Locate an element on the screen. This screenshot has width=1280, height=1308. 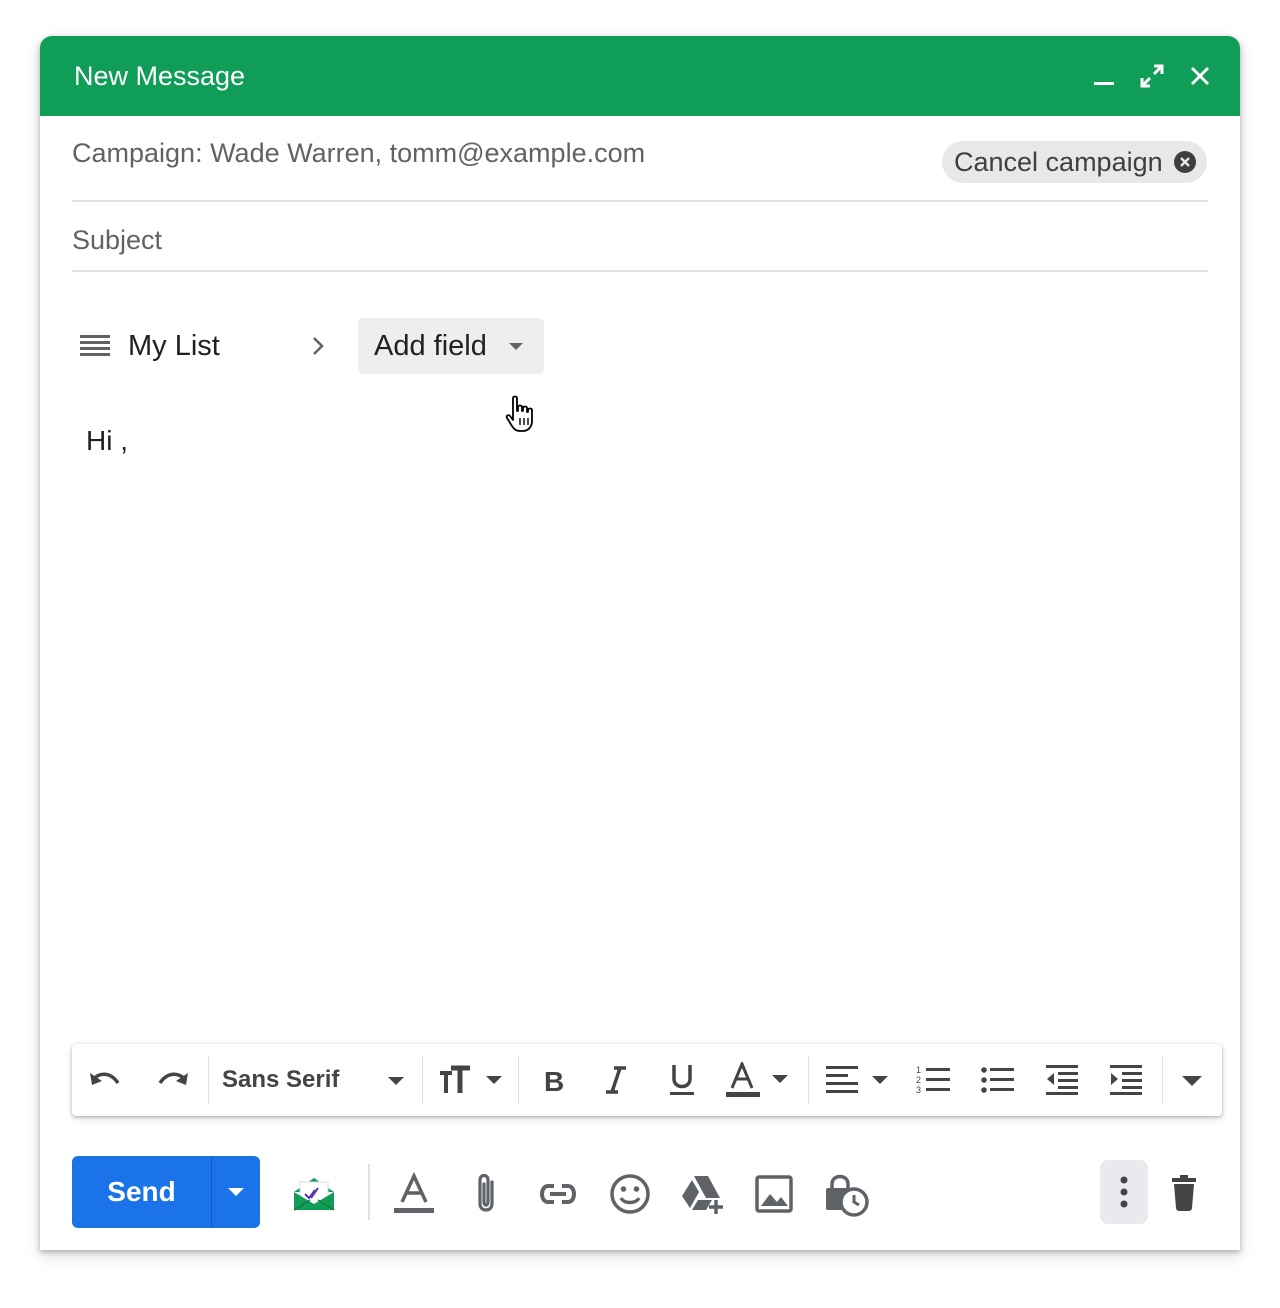
send-button: Send is located at coordinates (141, 1192).